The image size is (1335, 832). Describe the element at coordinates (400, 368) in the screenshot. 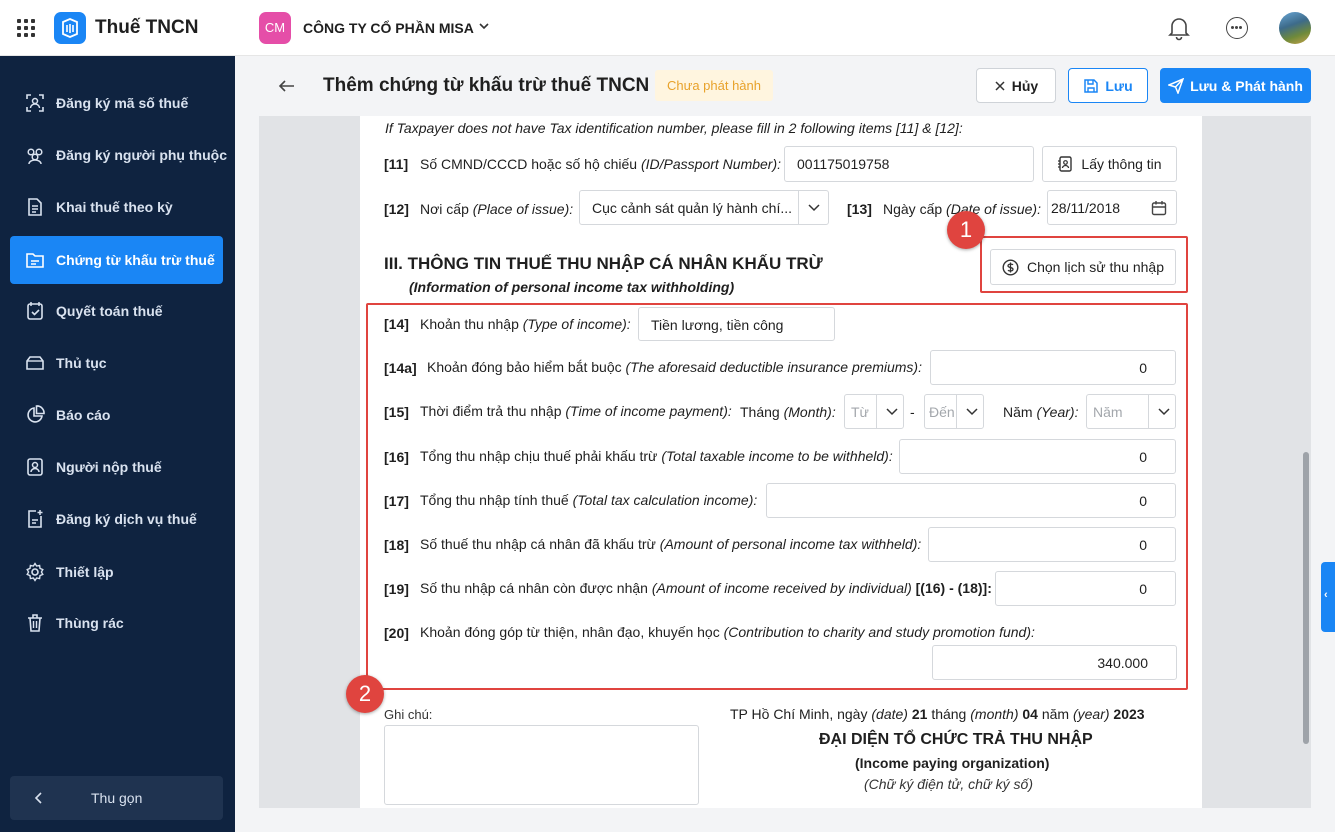

I see `field-number: [14a]` at that location.